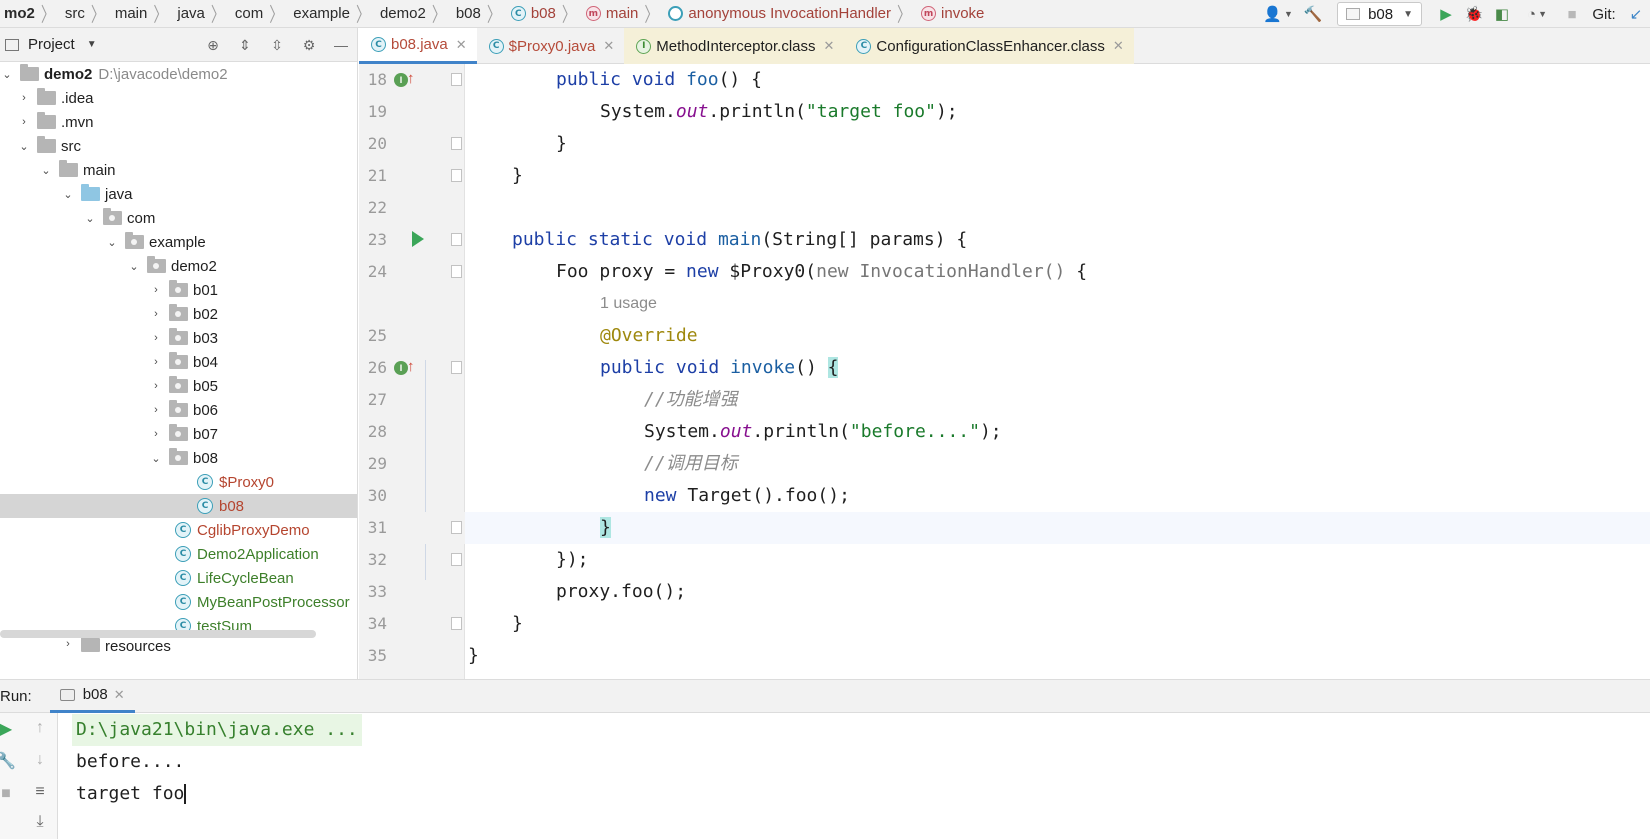 This screenshot has height=839, width=1650. What do you see at coordinates (418, 46) in the screenshot?
I see `tab-b08-java: C b08.java ✕` at bounding box center [418, 46].